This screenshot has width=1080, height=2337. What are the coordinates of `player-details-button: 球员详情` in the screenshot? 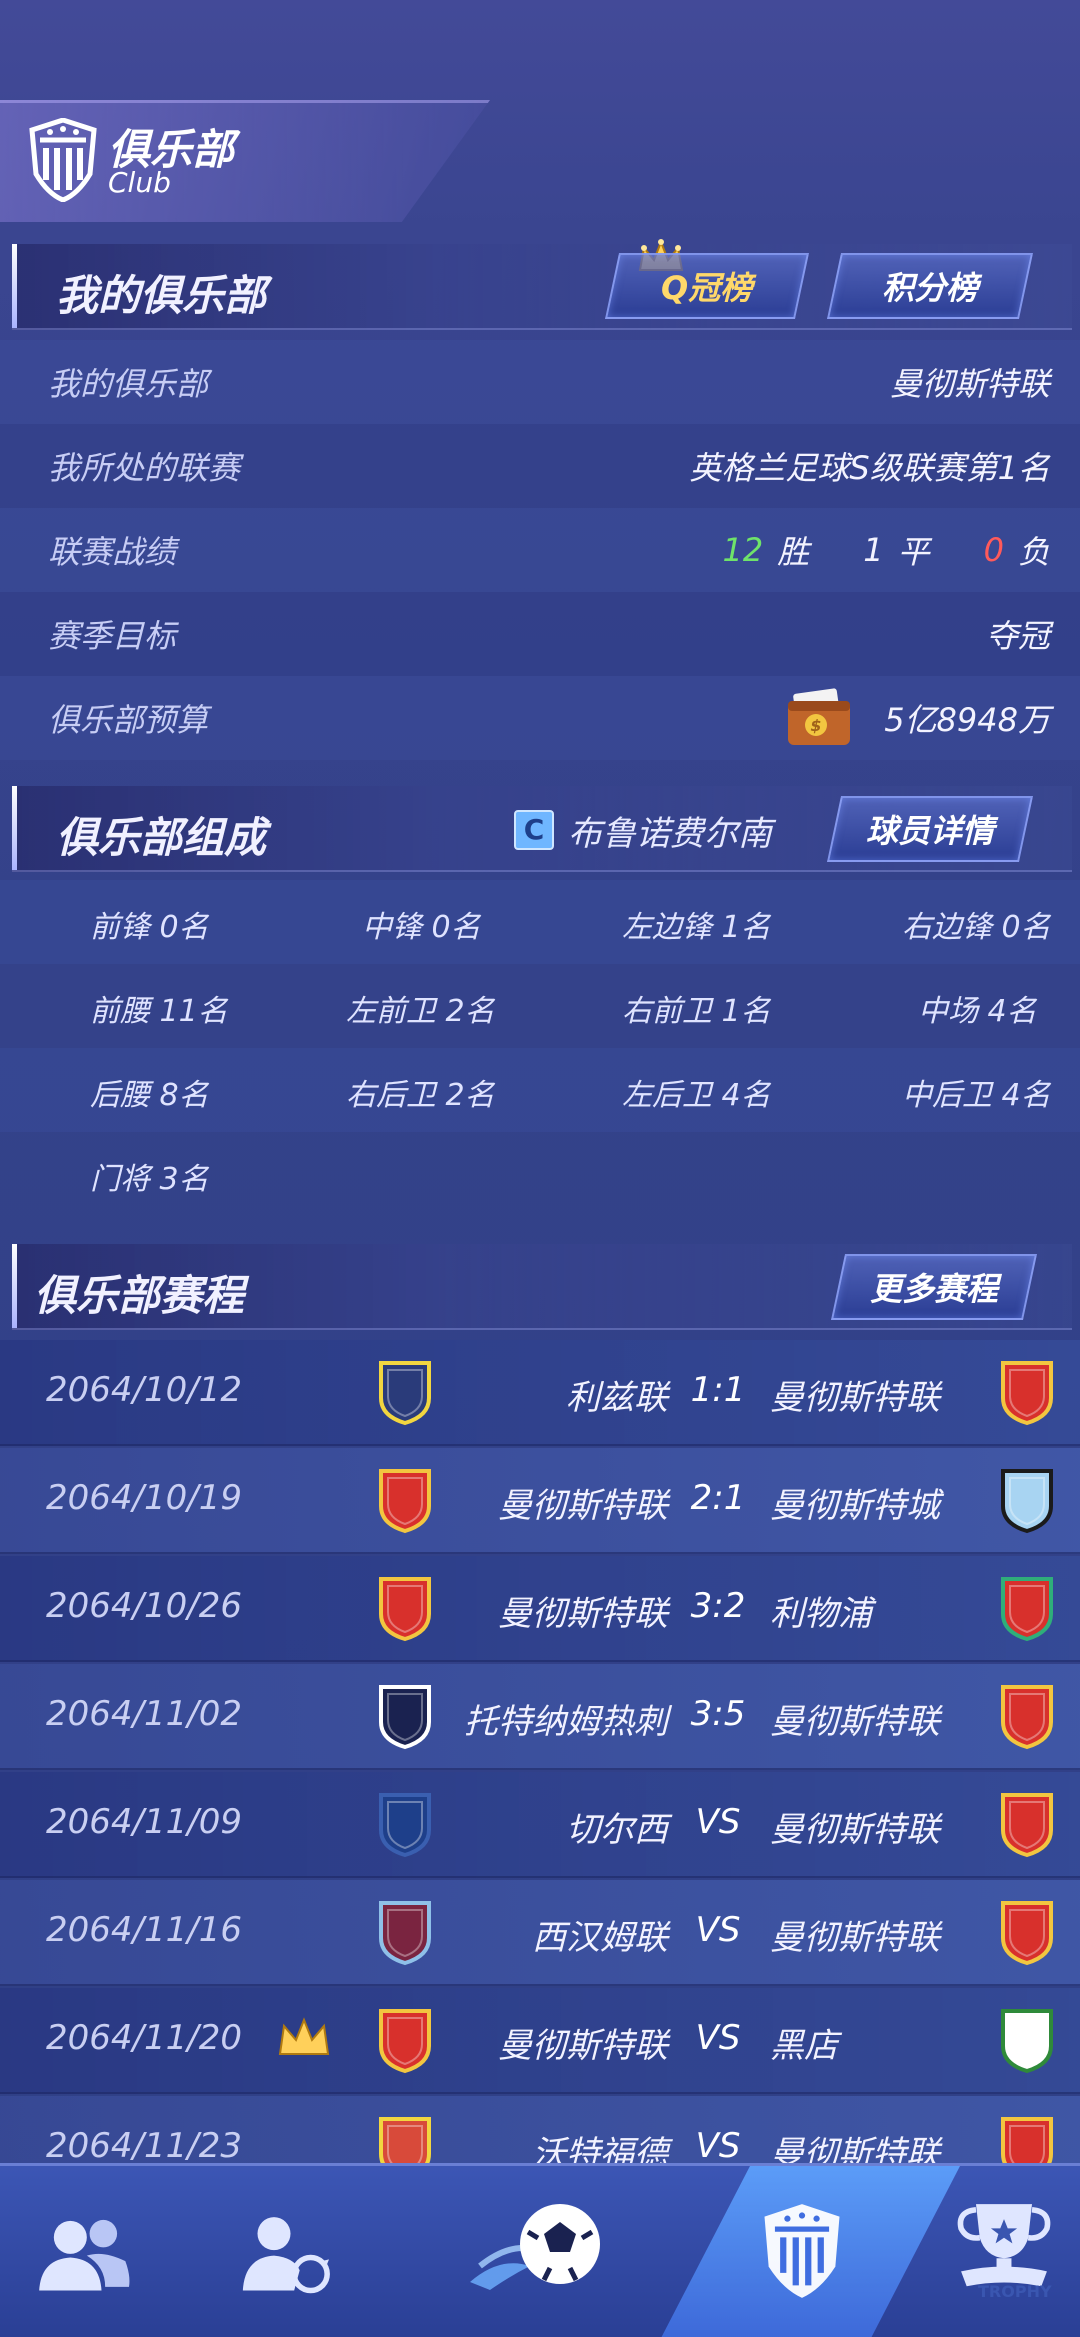 It's located at (930, 829).